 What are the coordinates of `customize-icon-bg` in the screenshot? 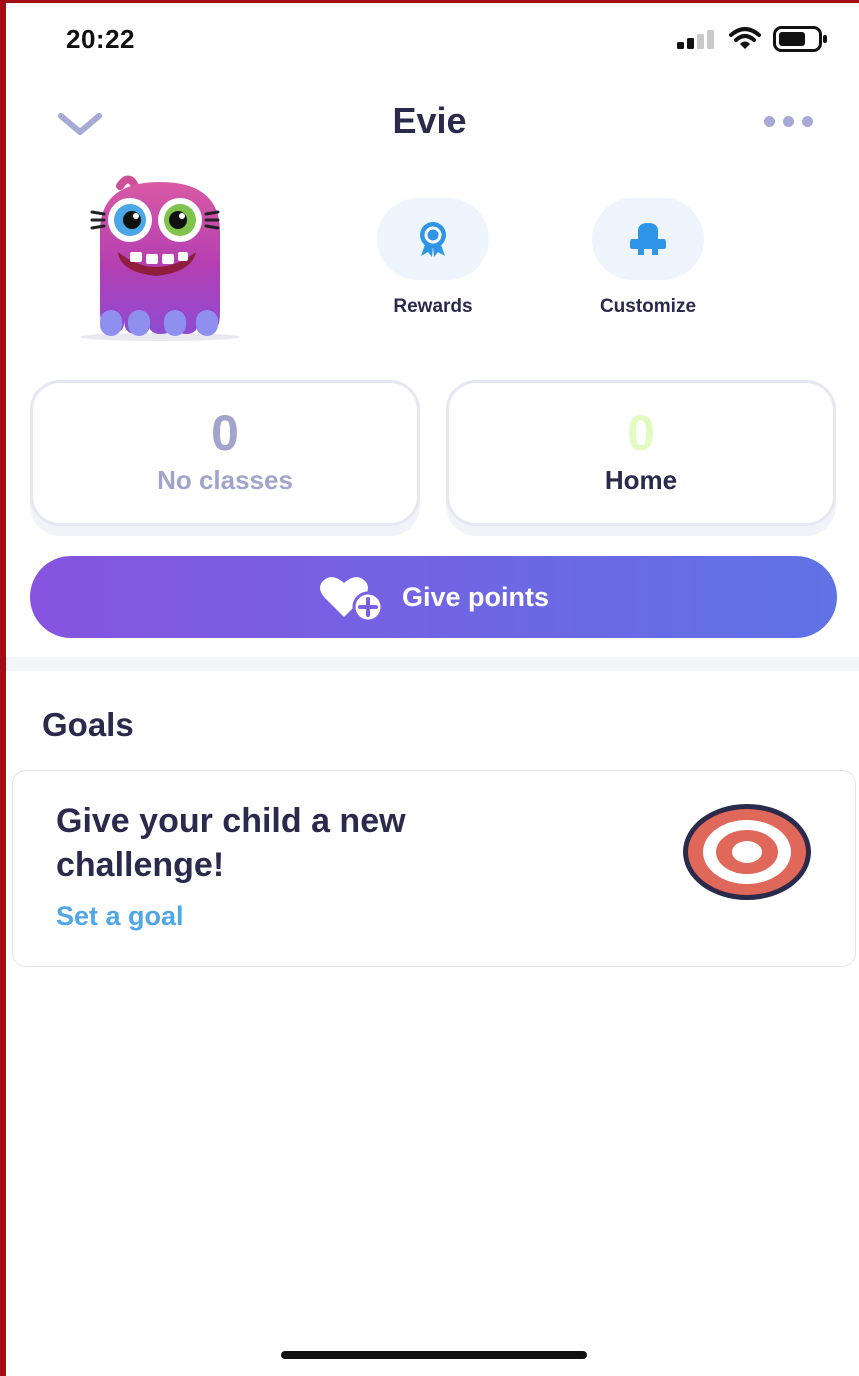 It's located at (648, 239).